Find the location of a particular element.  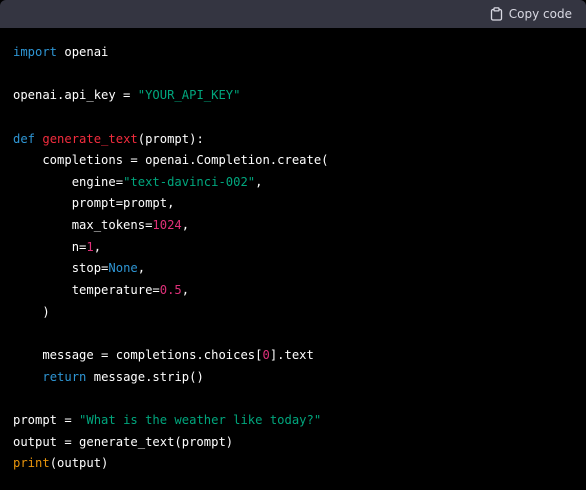

code-token-plain: n= is located at coordinates (50, 246).